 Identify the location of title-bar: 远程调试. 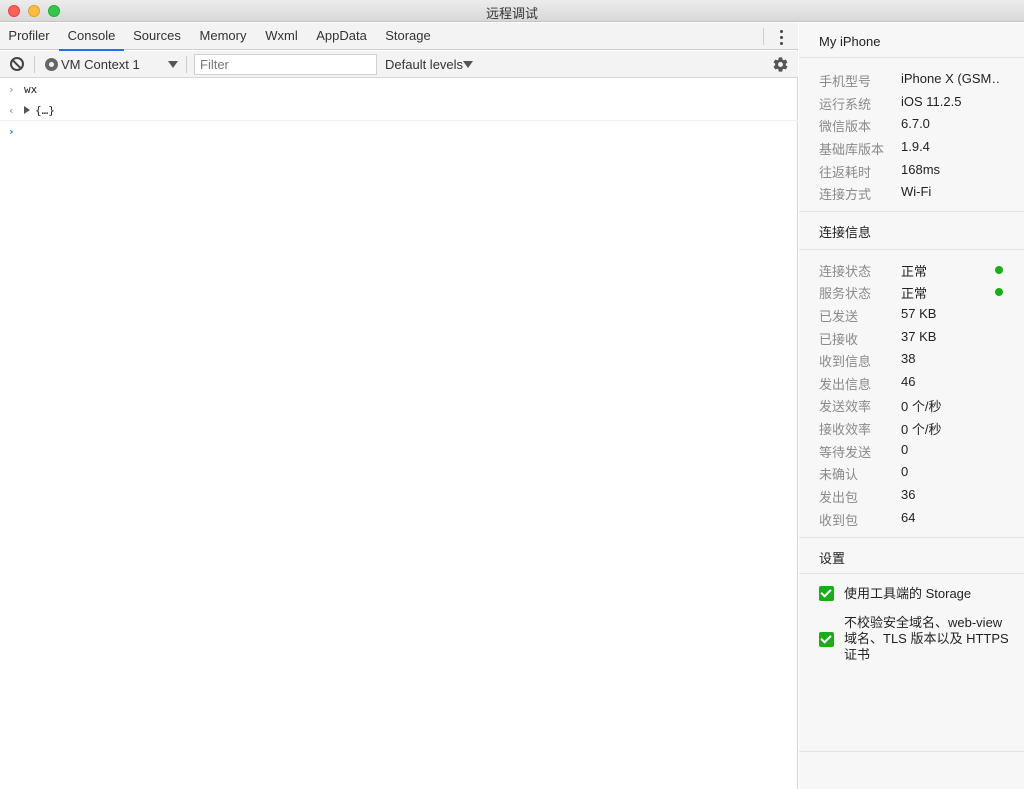
(512, 11).